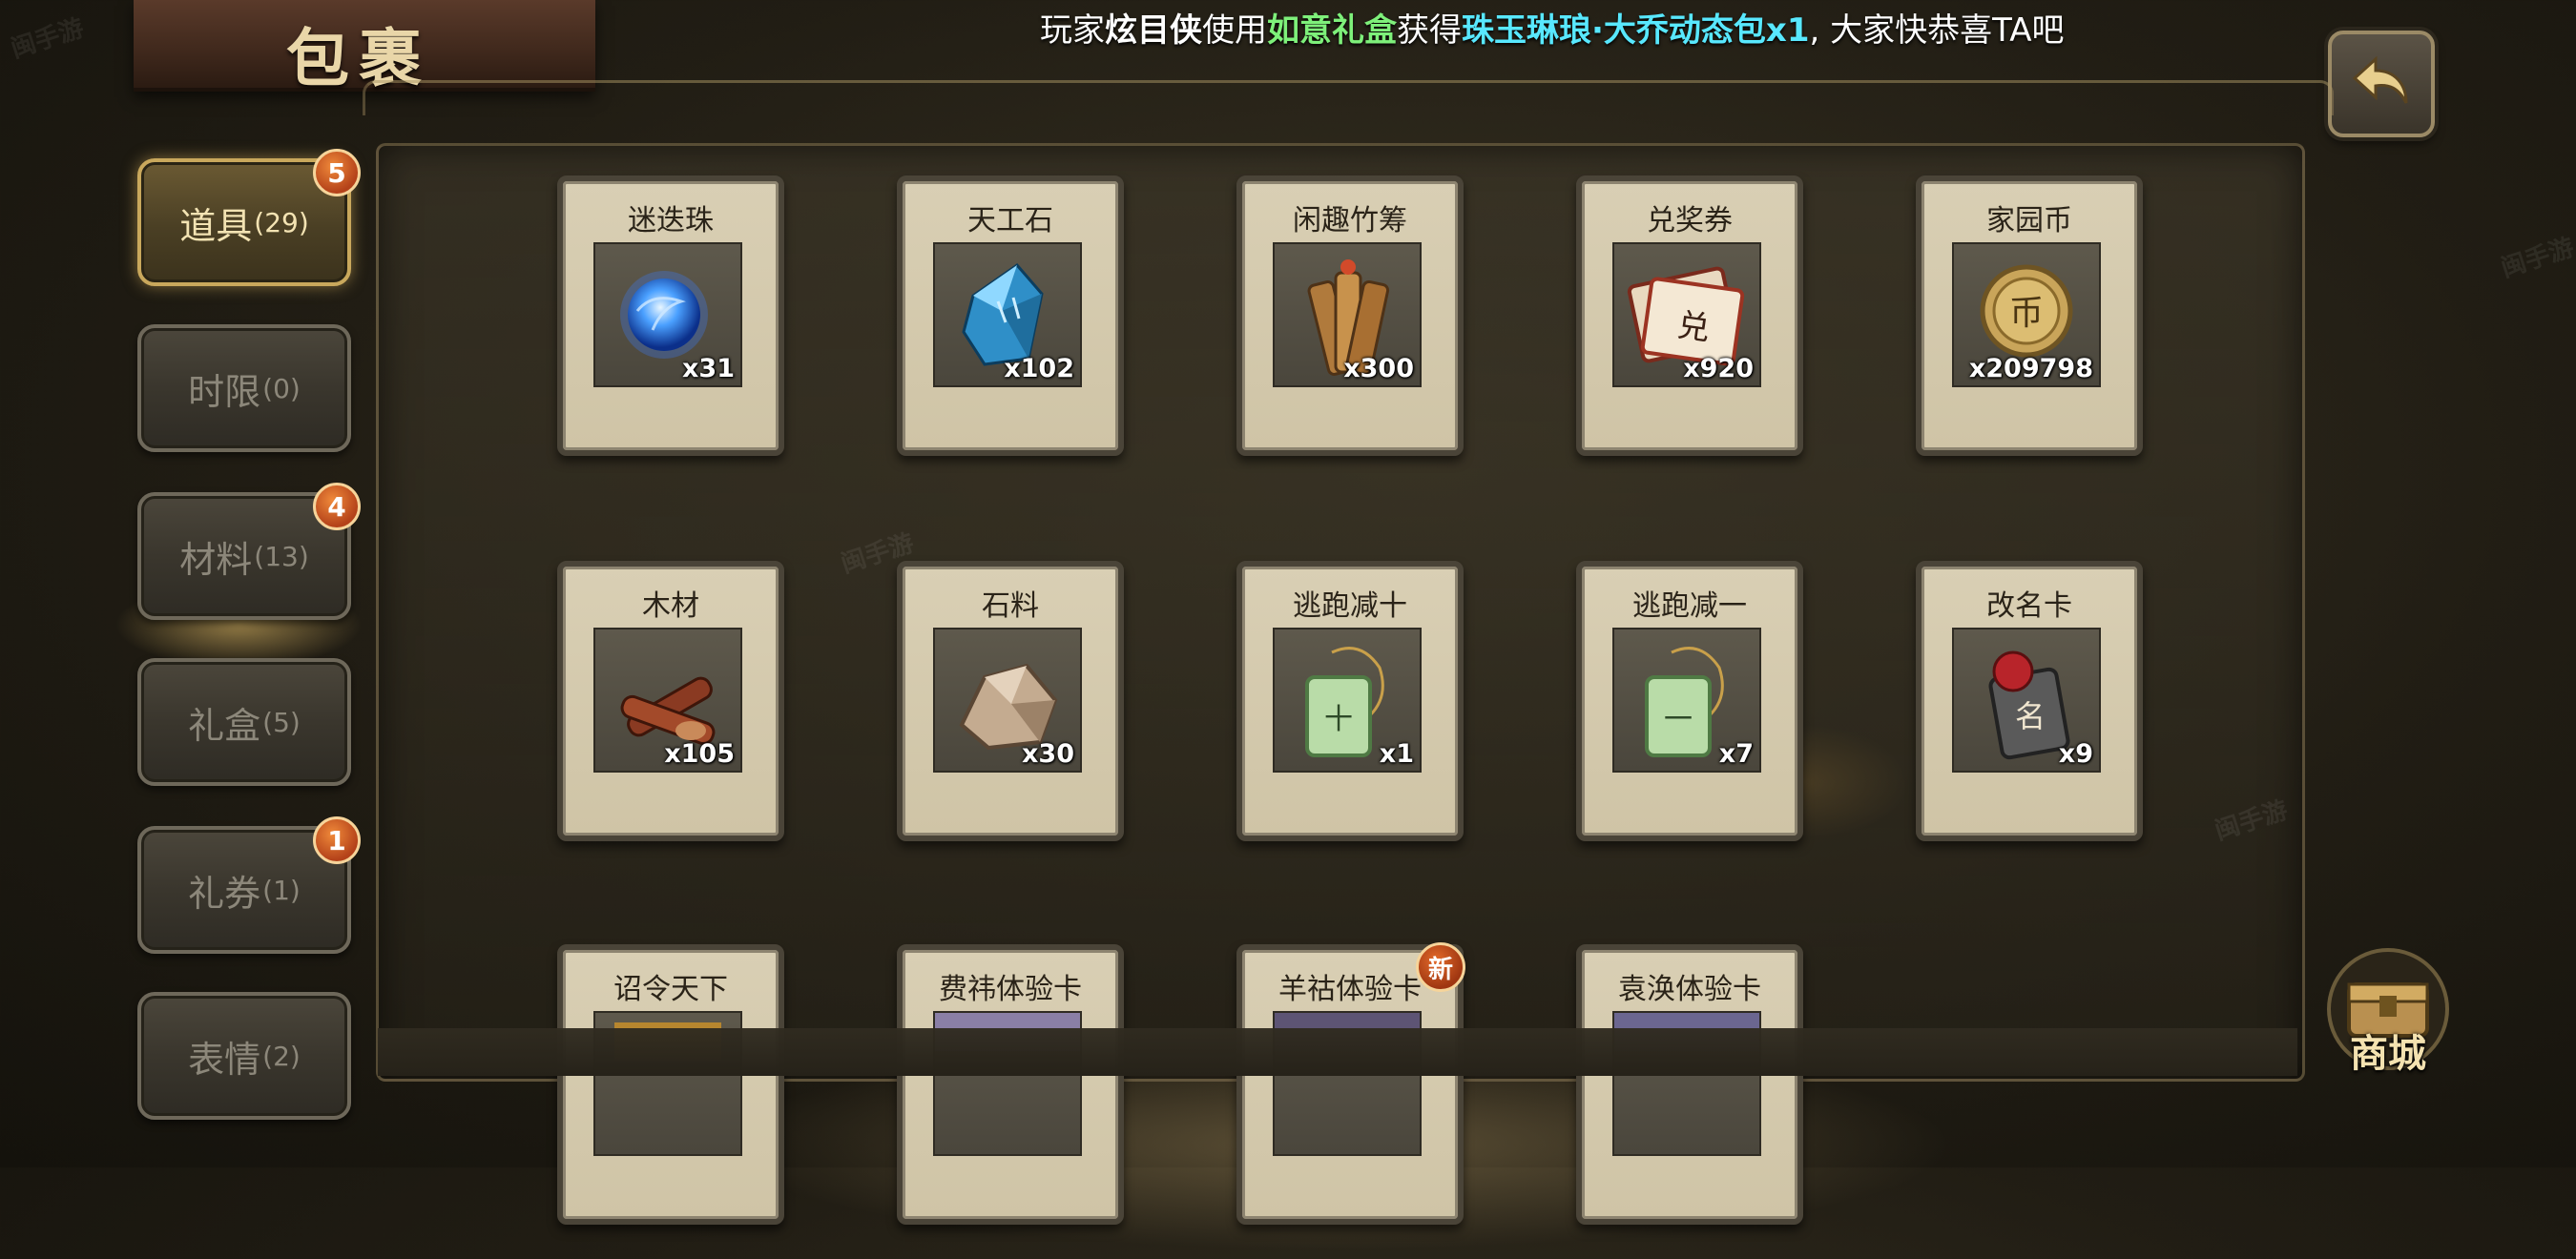 Image resolution: width=2576 pixels, height=1259 pixels. Describe the element at coordinates (2029, 220) in the screenshot. I see `item-name: 家园币` at that location.